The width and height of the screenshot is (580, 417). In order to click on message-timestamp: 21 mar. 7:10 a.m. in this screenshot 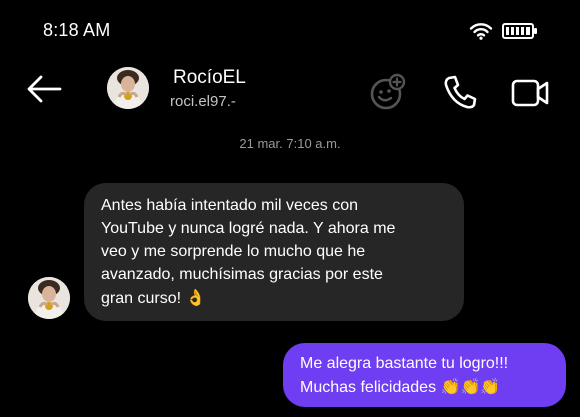, I will do `click(290, 143)`.